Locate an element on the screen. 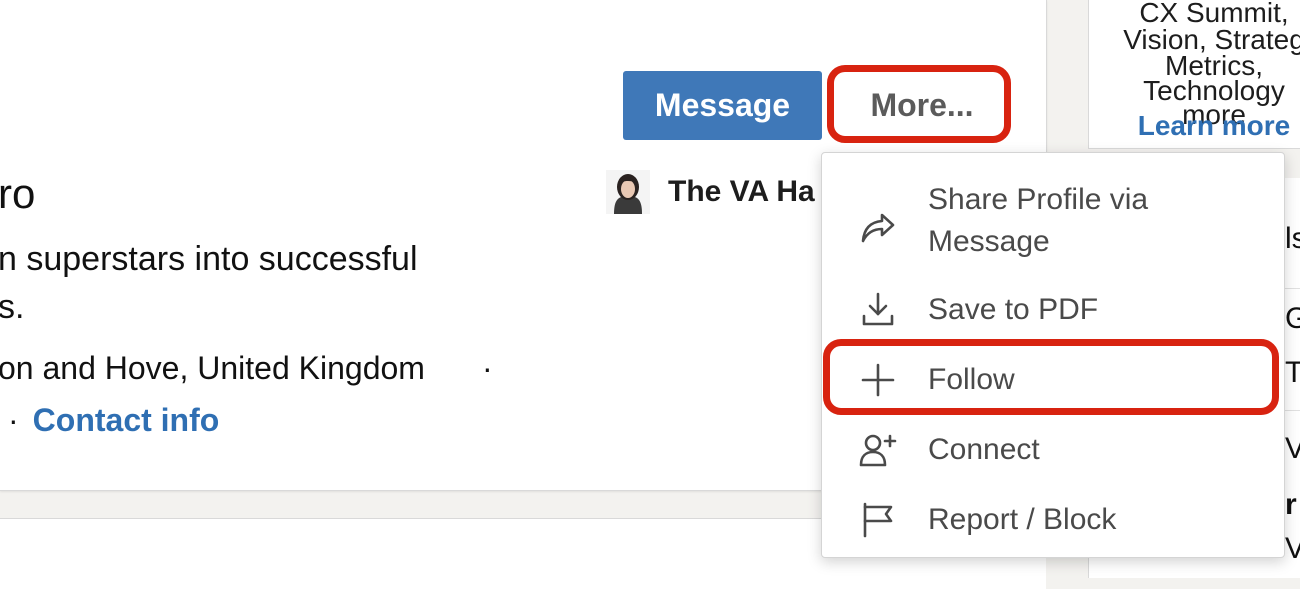 Image resolution: width=1300 pixels, height=589 pixels. message-button: Message is located at coordinates (722, 105).